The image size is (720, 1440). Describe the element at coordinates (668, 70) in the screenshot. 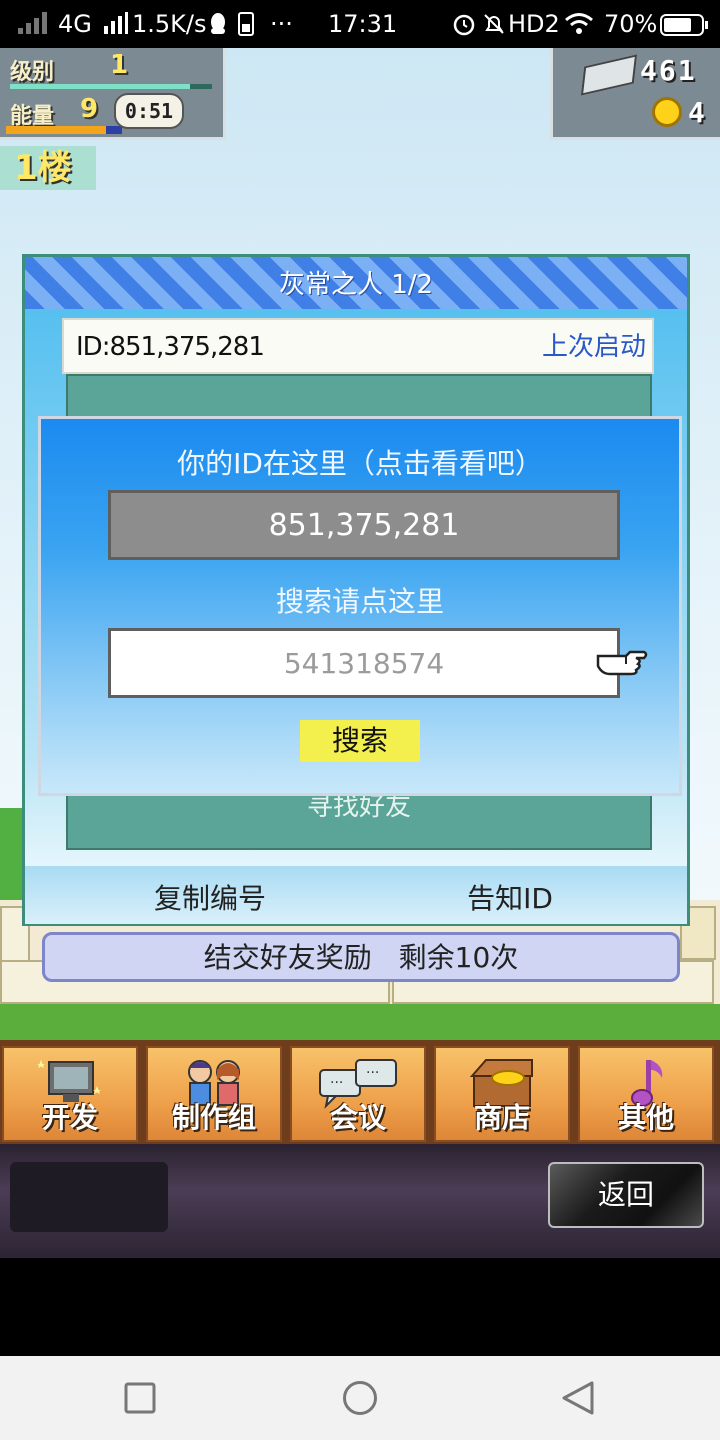

I see `money-value: 461` at that location.